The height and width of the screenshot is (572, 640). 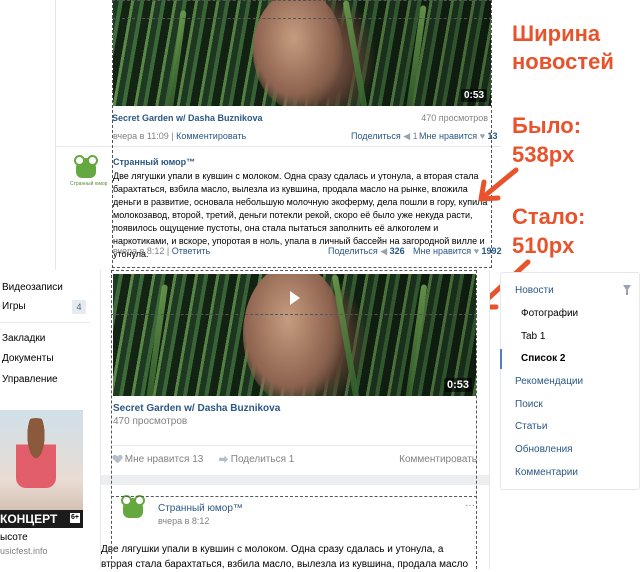 I want to click on nav-divider, so click(x=45, y=322).